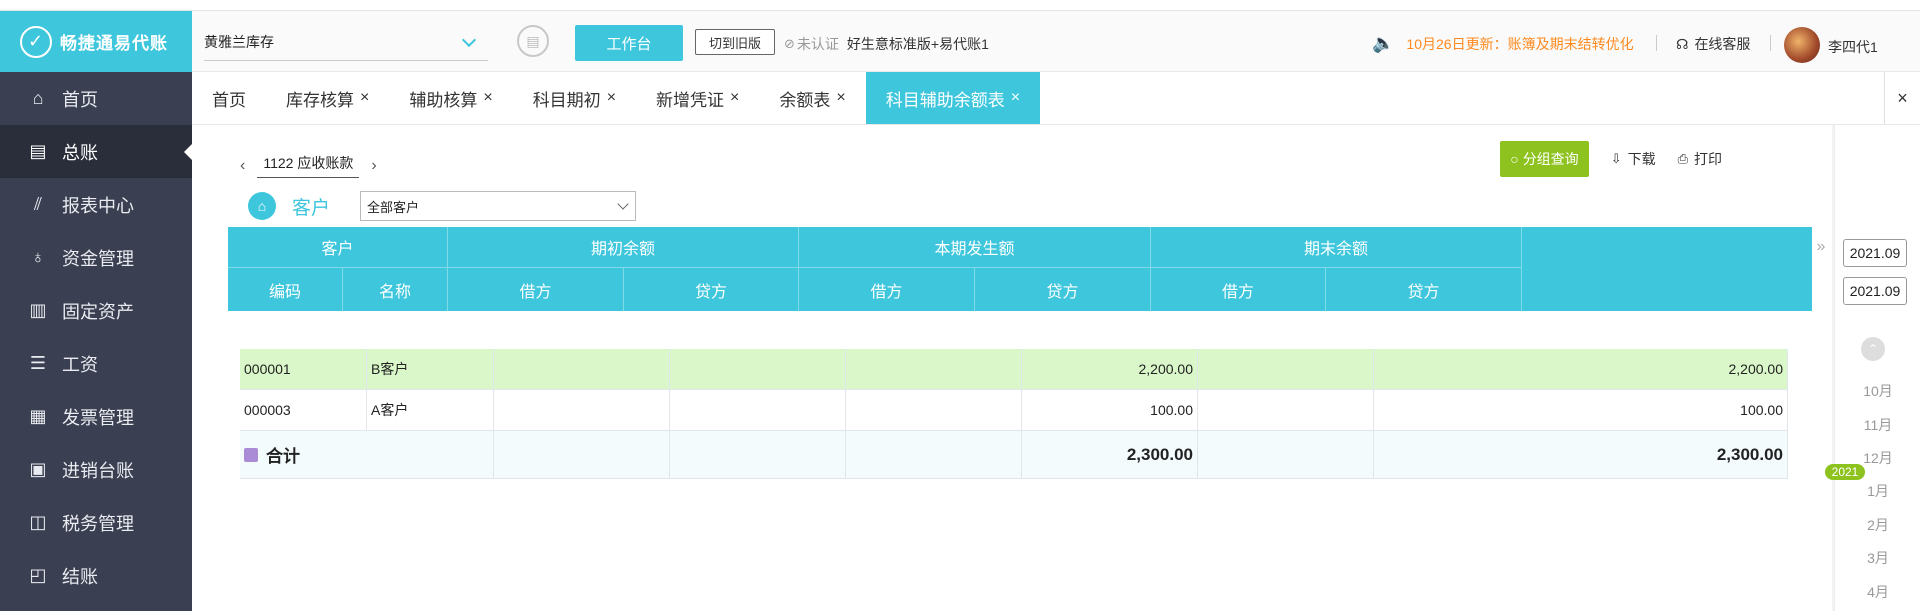 This screenshot has width=1920, height=611. Describe the element at coordinates (96, 151) in the screenshot. I see `sidebar-item-1: ▤ 总账` at that location.